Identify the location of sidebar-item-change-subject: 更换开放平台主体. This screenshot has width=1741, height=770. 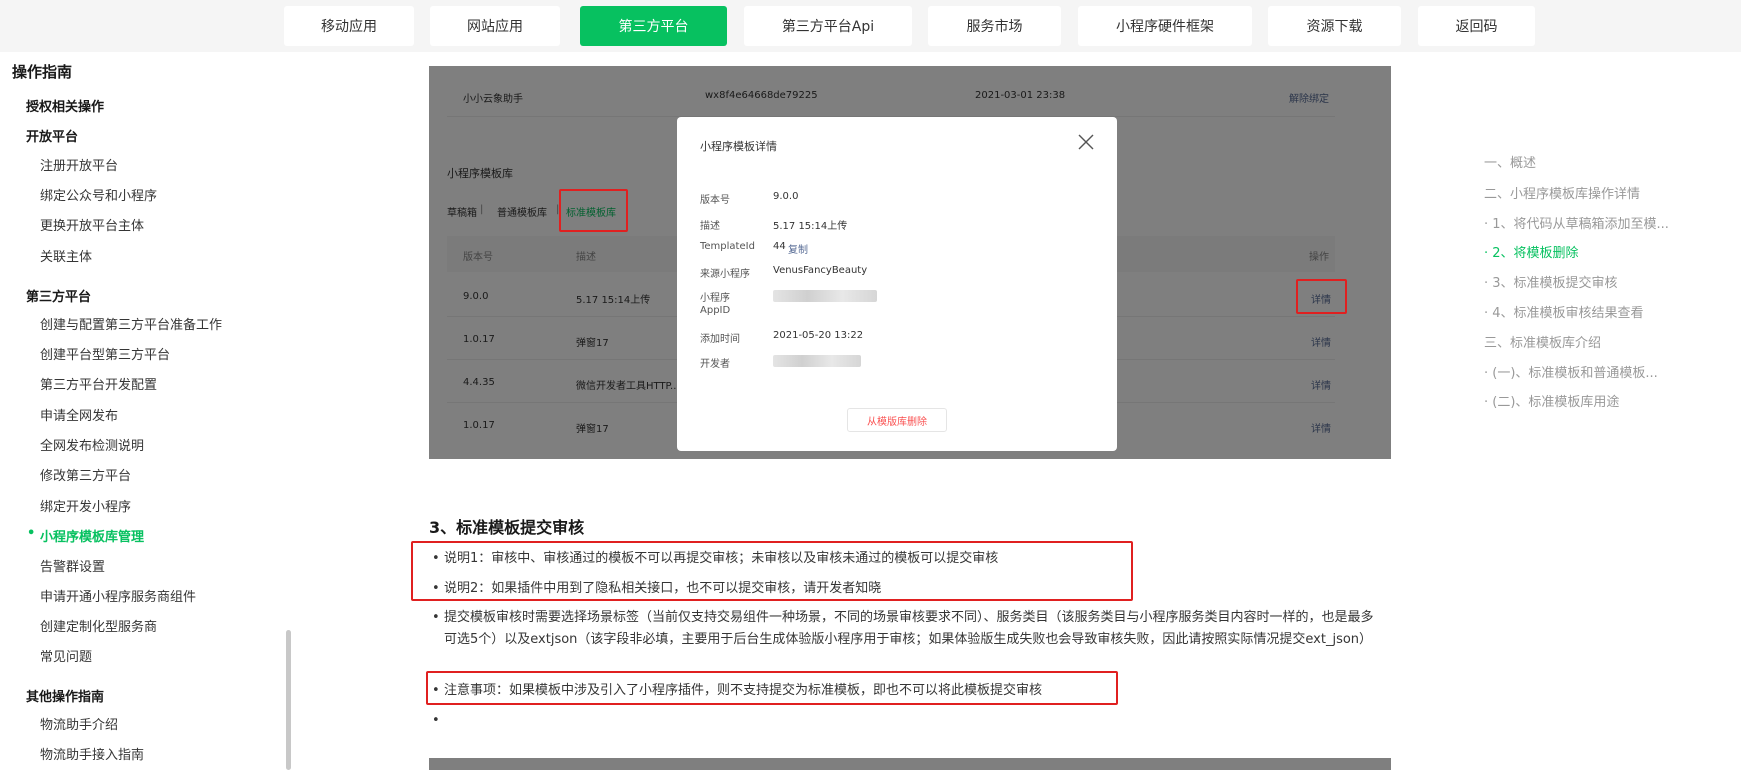
(92, 224).